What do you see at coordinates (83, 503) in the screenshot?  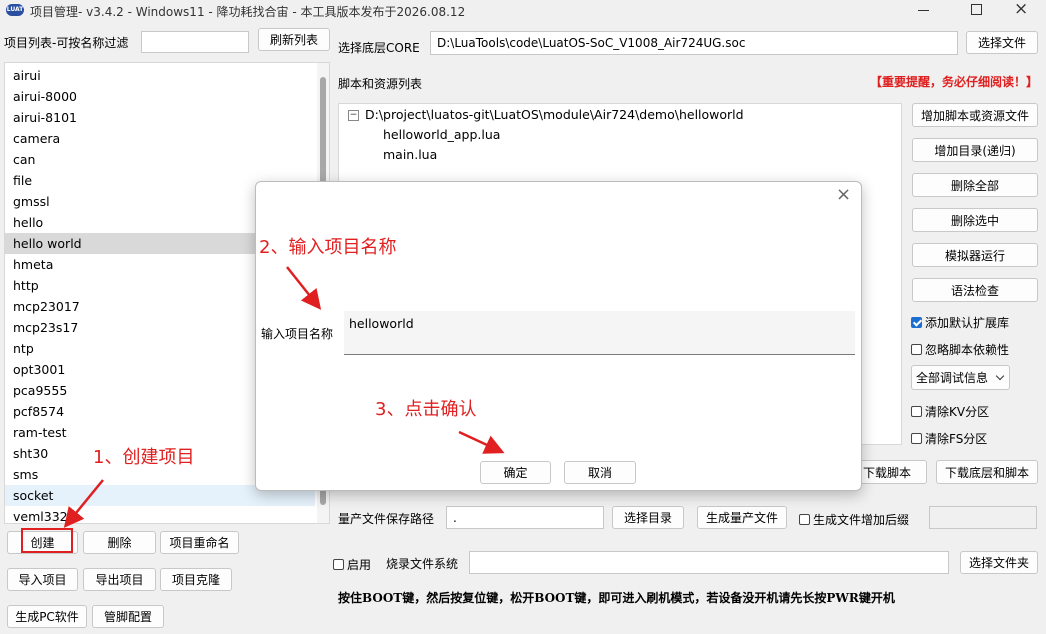 I see `arrow-step1` at bounding box center [83, 503].